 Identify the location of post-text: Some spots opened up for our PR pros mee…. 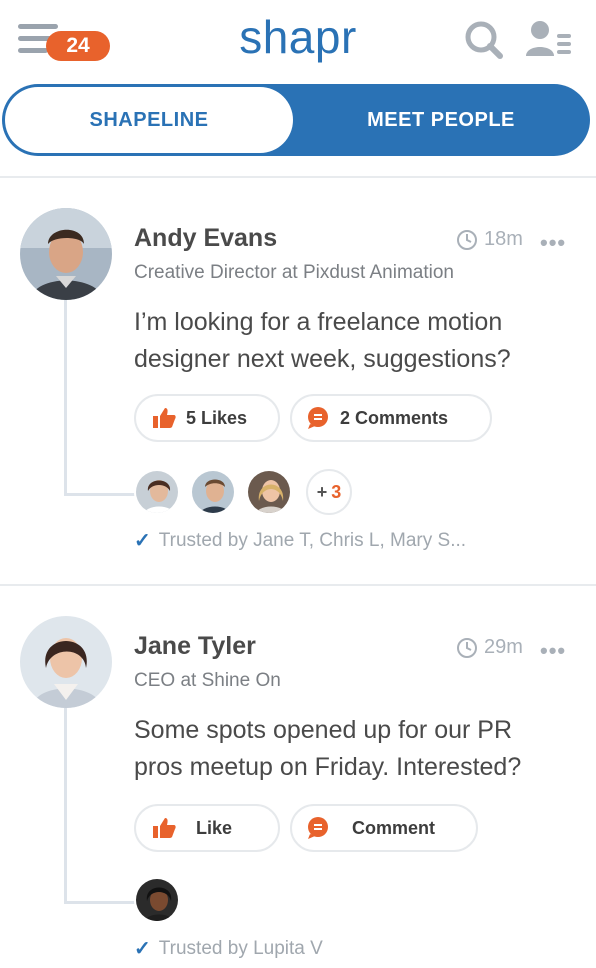
(328, 748).